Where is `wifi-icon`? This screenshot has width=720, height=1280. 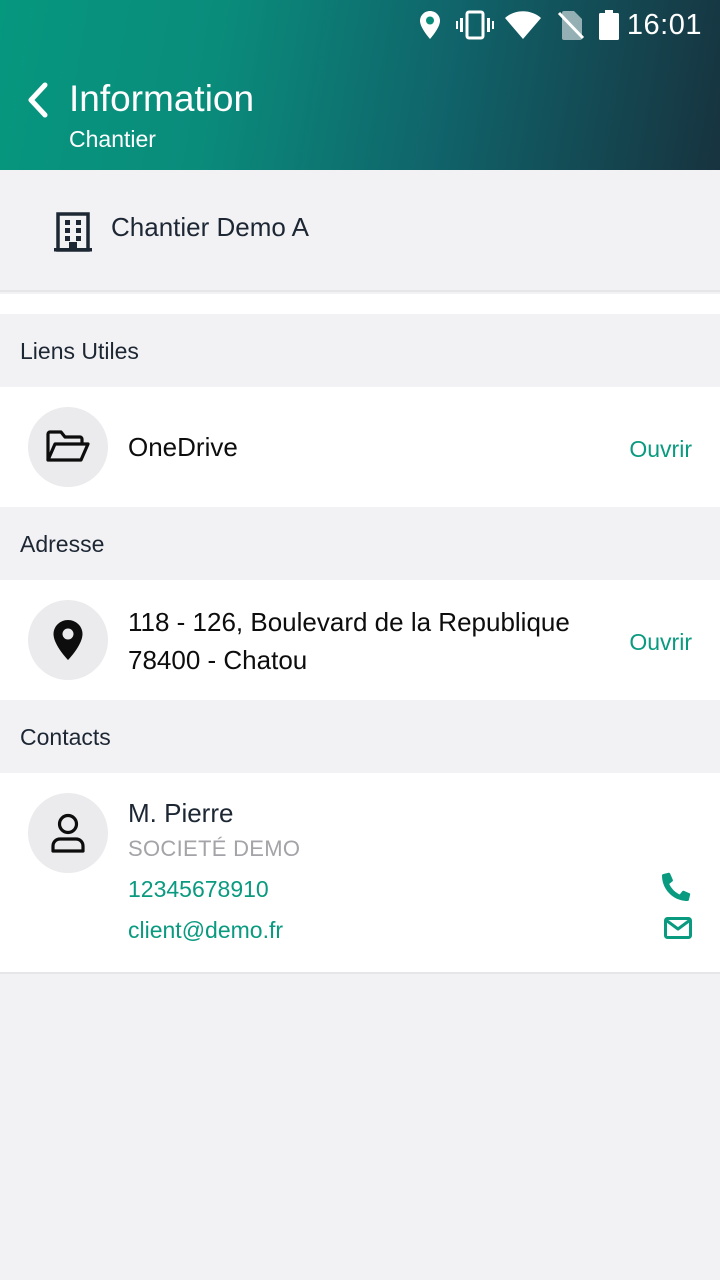 wifi-icon is located at coordinates (523, 27).